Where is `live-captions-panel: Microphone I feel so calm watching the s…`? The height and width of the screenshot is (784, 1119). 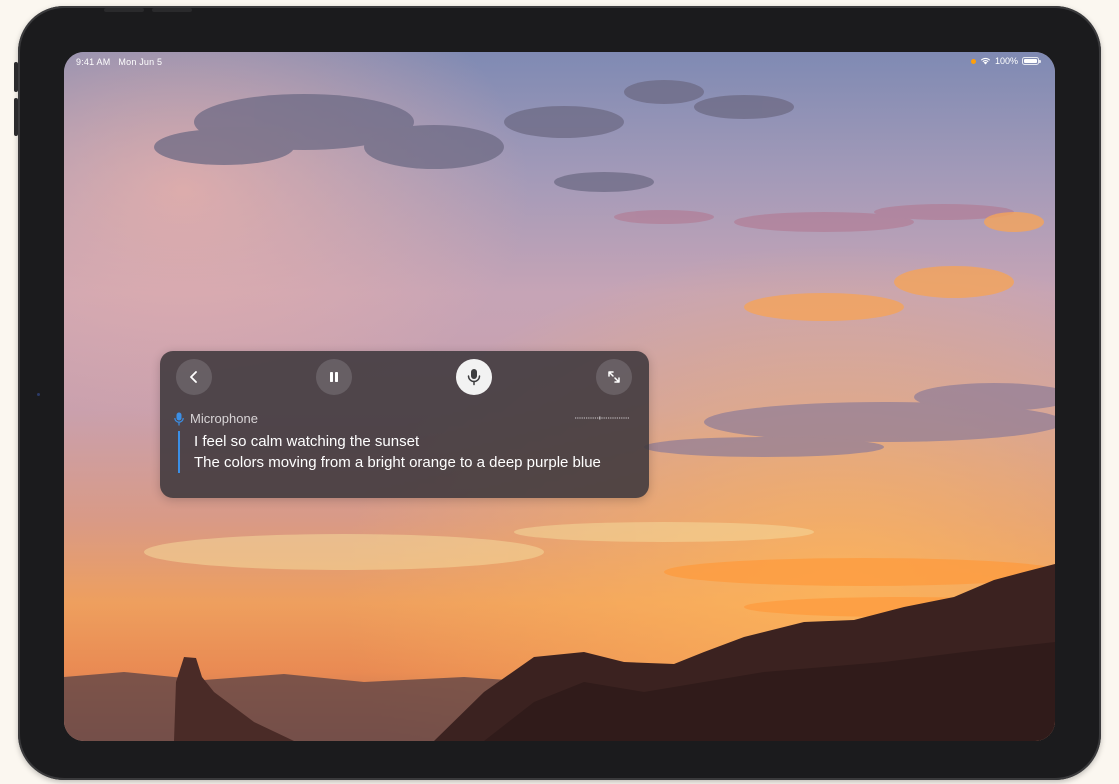 live-captions-panel: Microphone I feel so calm watching the s… is located at coordinates (404, 424).